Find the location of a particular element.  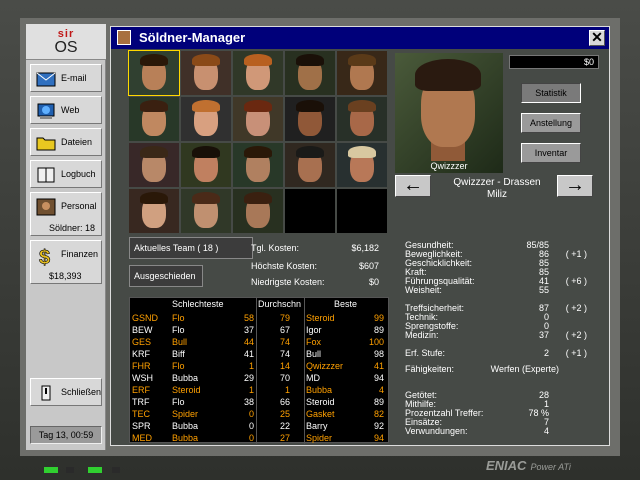

portrait-icon is located at coordinates (46, 207).